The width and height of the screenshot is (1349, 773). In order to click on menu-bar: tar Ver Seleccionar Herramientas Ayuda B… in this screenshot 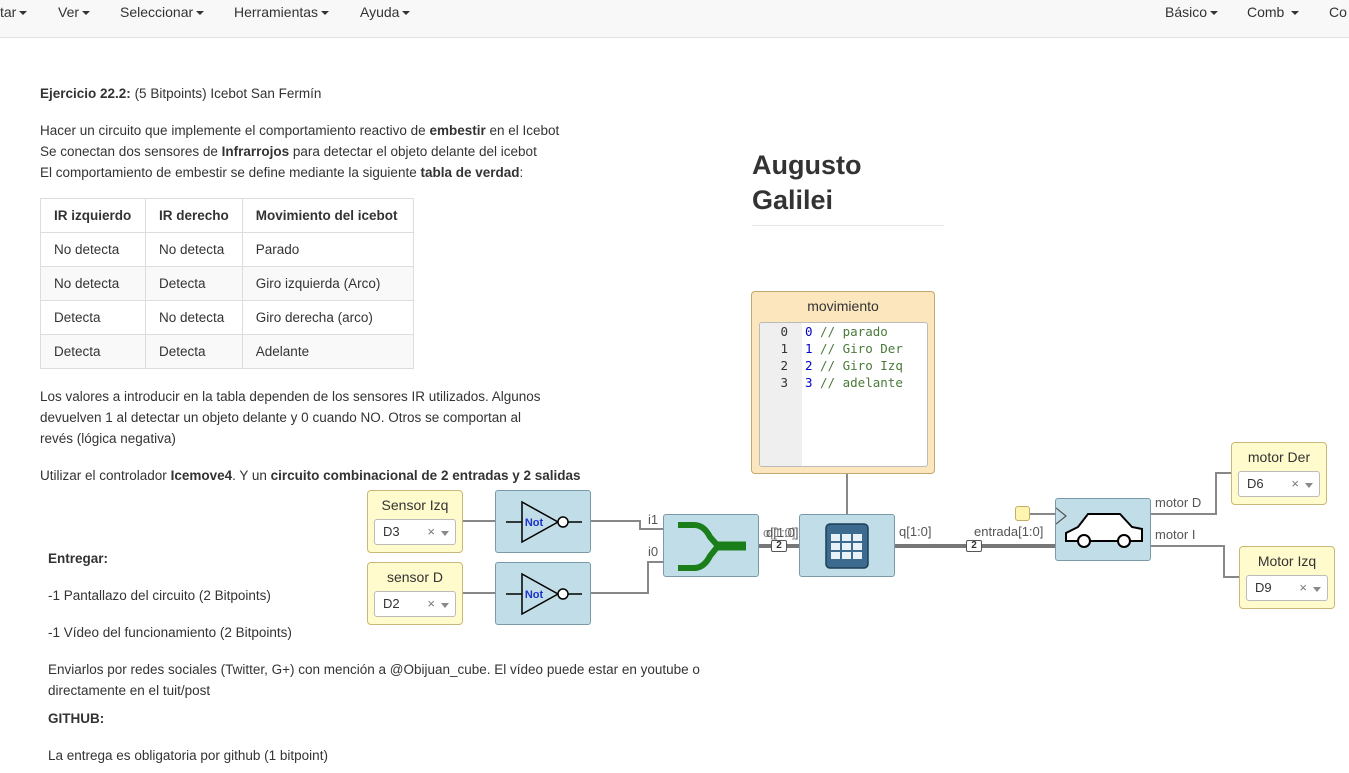, I will do `click(674, 19)`.